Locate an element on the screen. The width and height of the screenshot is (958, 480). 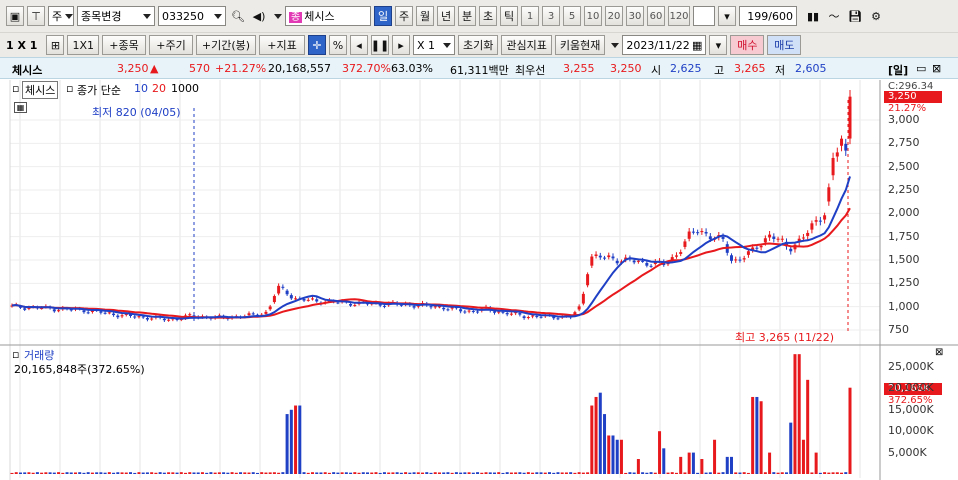
pin-icon: ⊤ is located at coordinates (36, 16).